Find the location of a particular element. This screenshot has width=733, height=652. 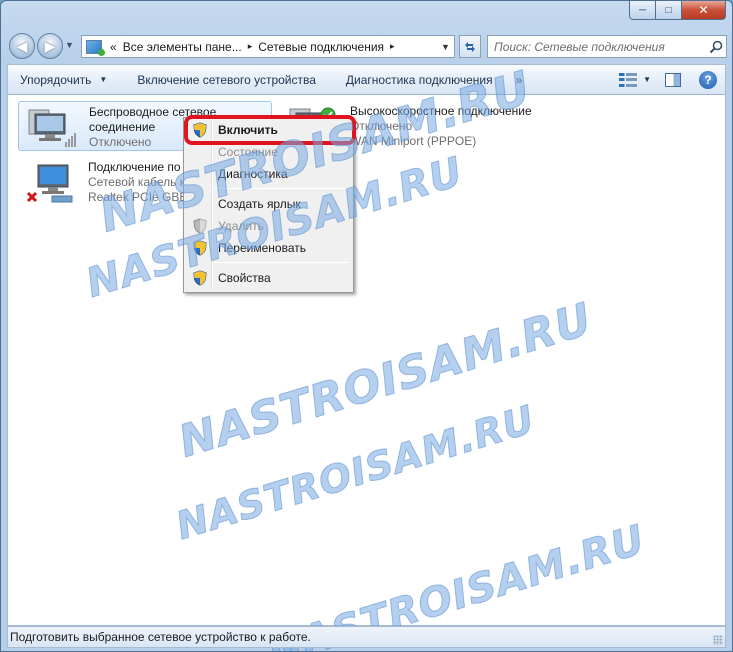

menu-item-label: Состояние is located at coordinates (248, 152).